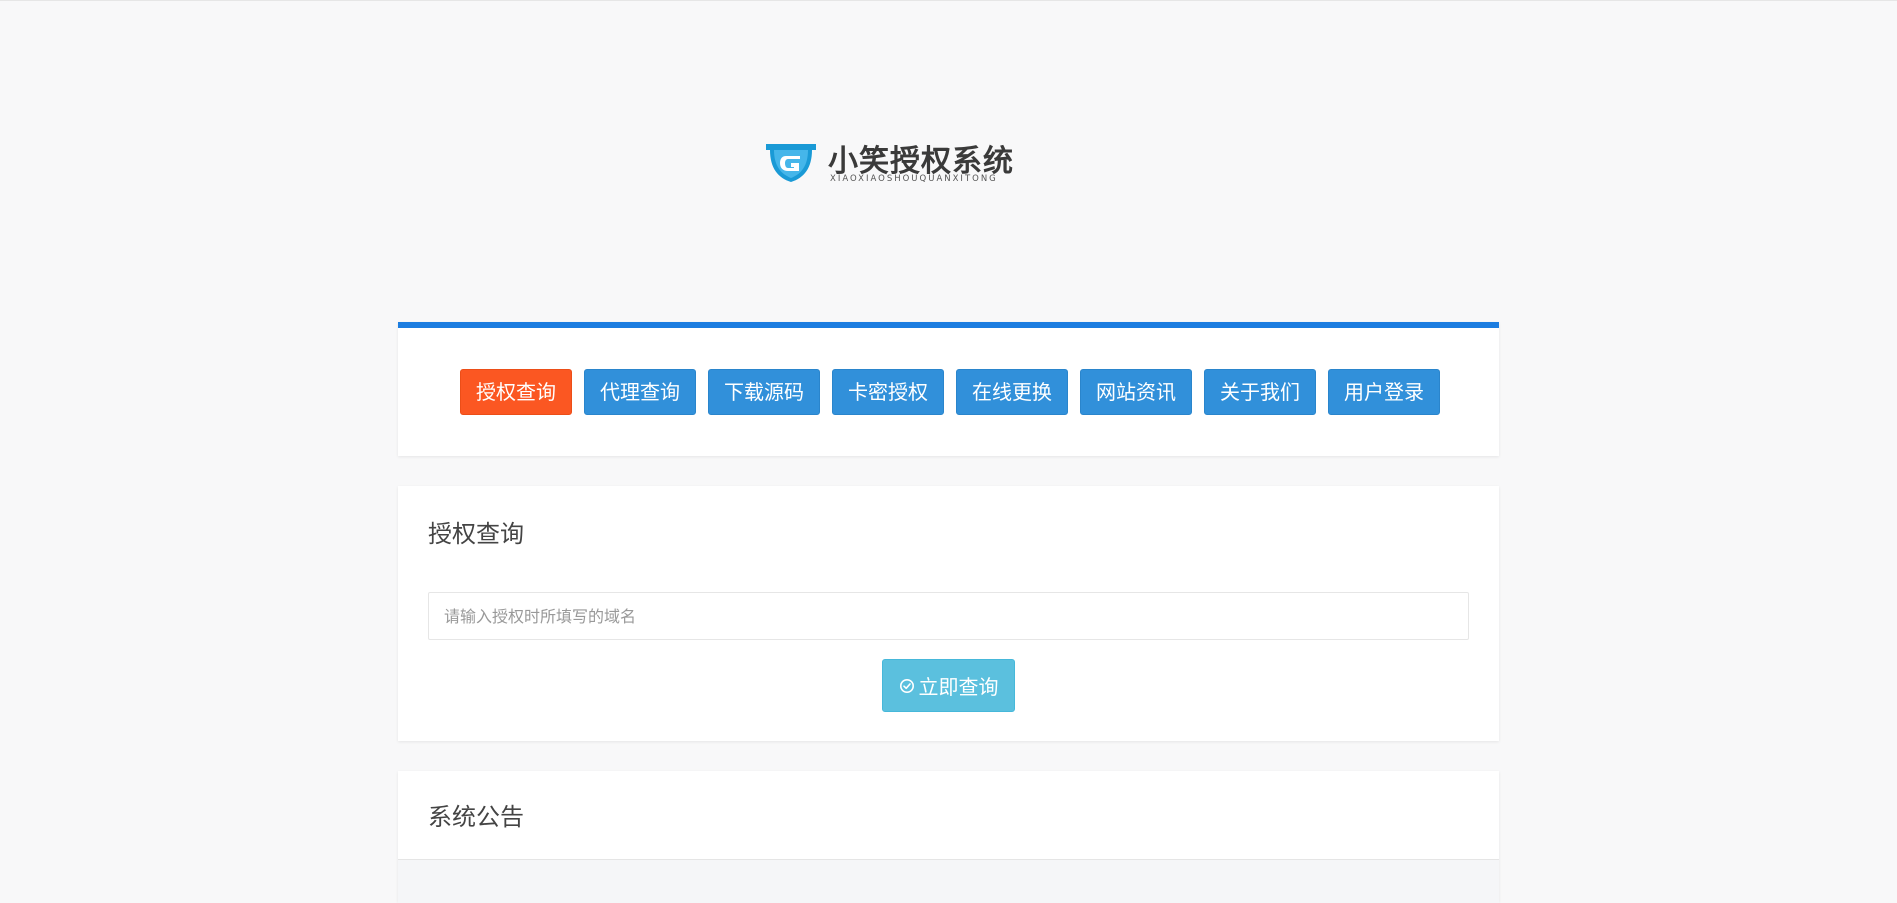  Describe the element at coordinates (906, 685) in the screenshot. I see `check-circle-icon` at that location.